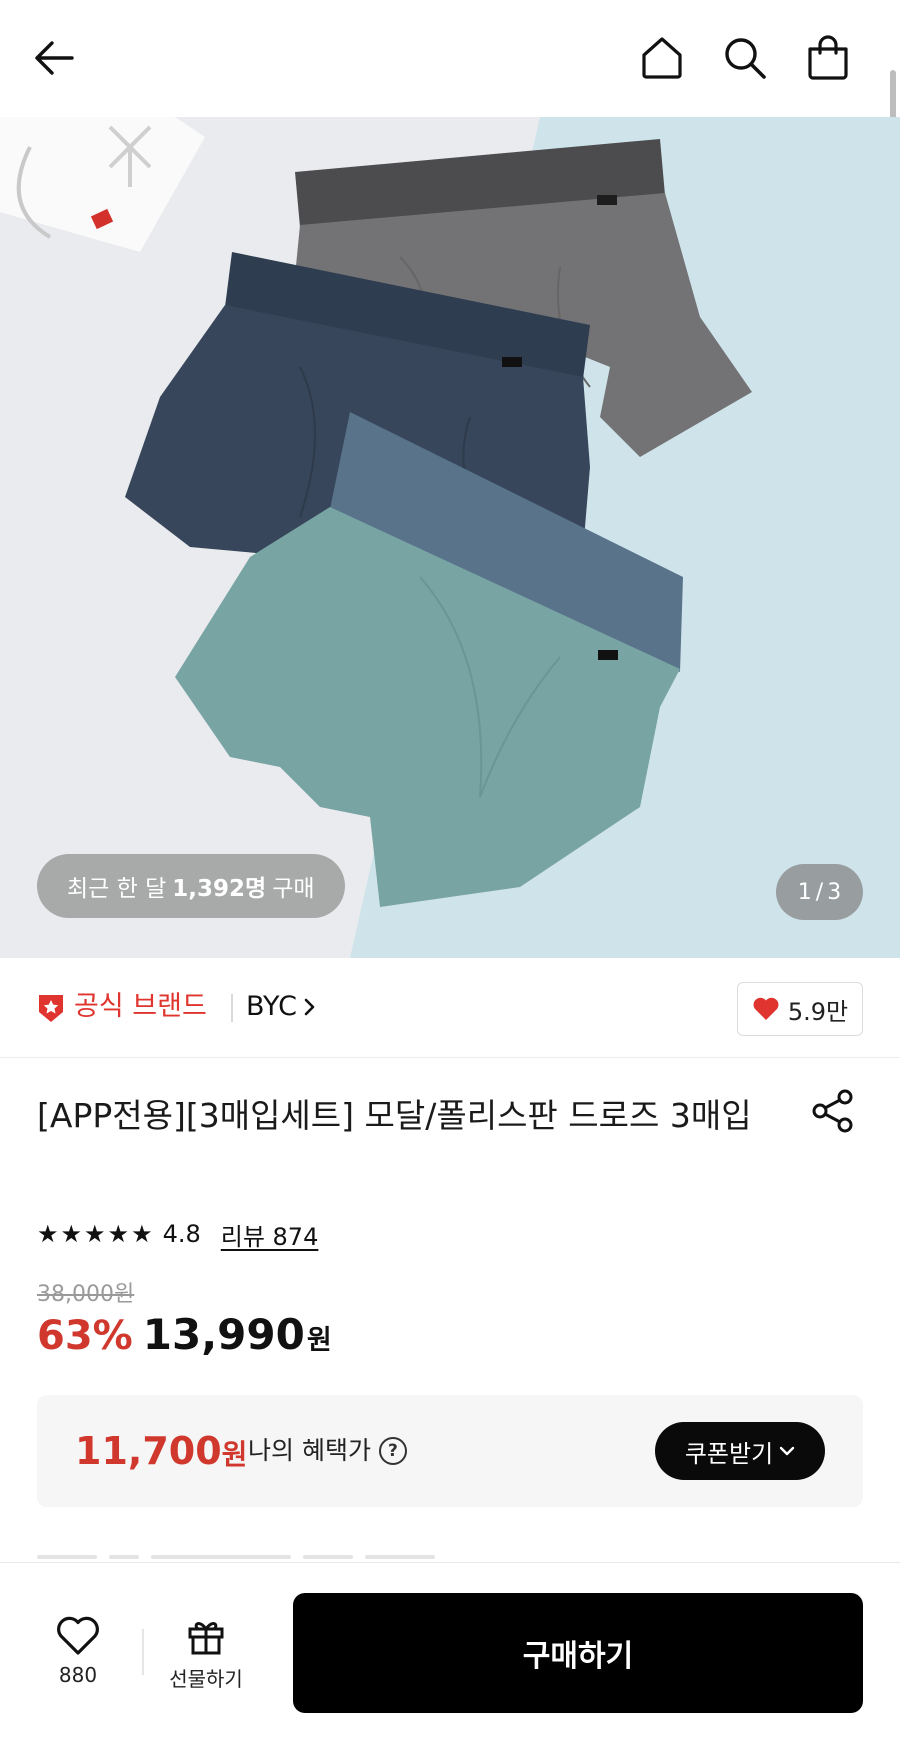  Describe the element at coordinates (148, 1451) in the screenshot. I see `benefit-price-value: 11,700` at that location.